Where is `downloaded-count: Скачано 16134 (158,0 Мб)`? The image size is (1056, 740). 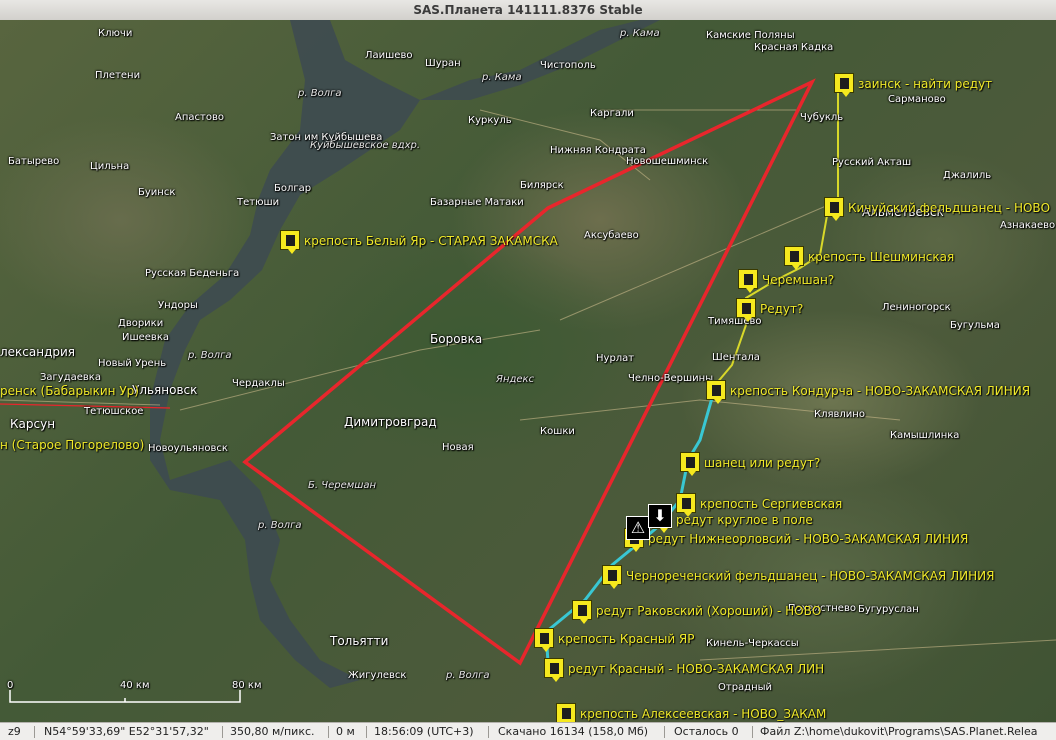
downloaded-count: Скачано 16134 (158,0 Мб) is located at coordinates (573, 731).